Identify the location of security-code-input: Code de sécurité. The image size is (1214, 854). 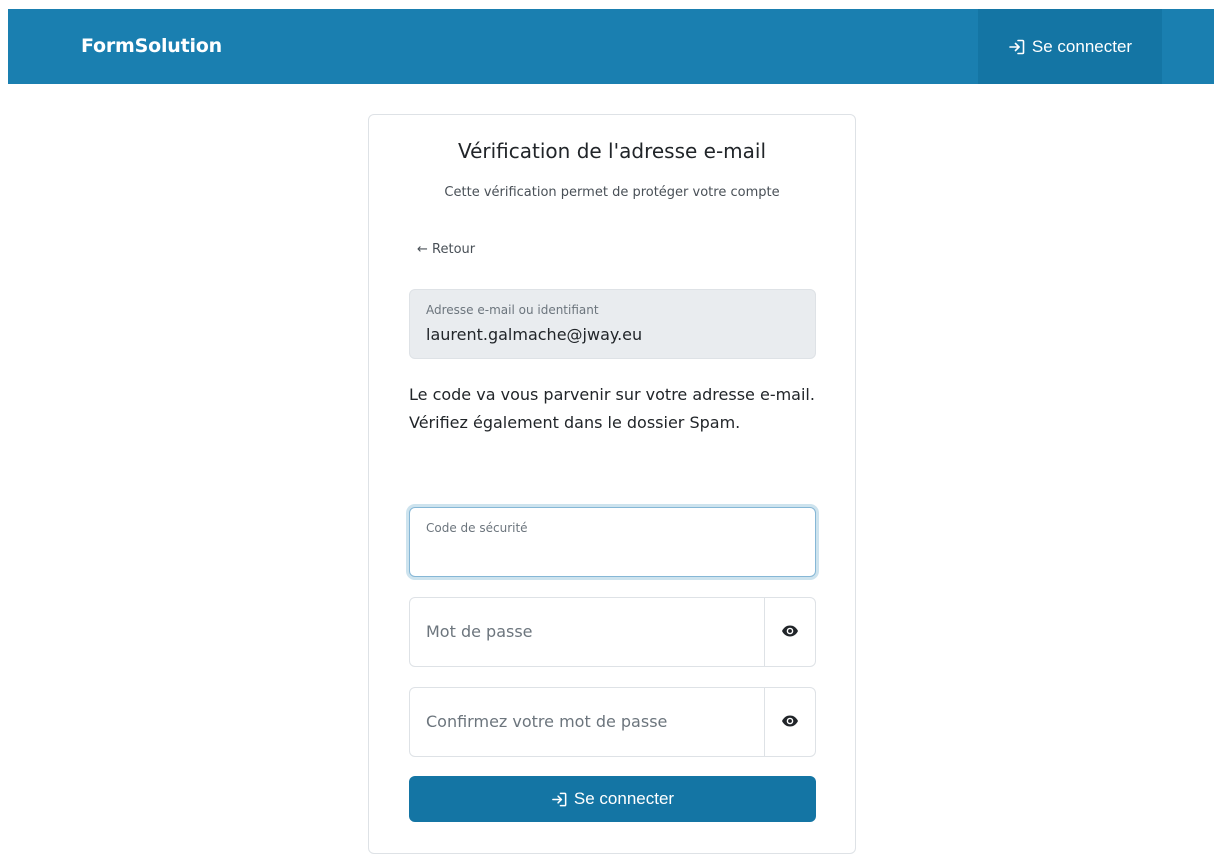
(612, 542).